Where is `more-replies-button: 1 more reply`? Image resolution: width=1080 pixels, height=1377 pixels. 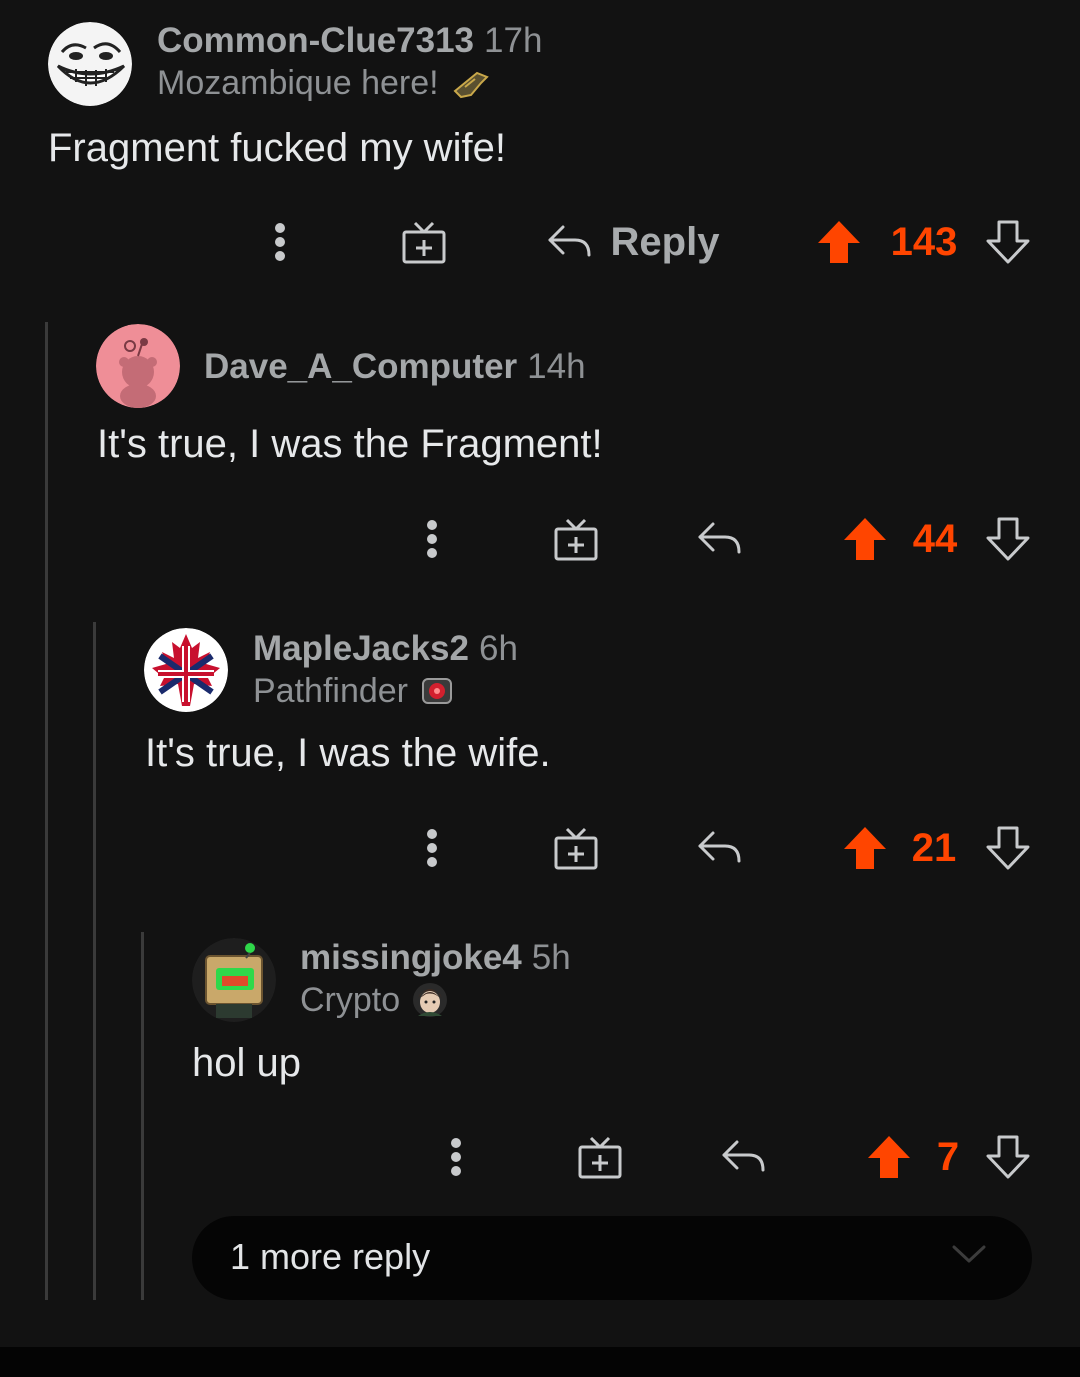 more-replies-button: 1 more reply is located at coordinates (612, 1258).